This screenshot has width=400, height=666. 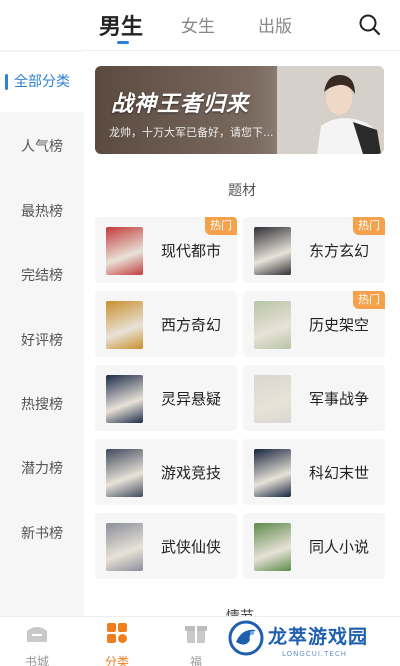 What do you see at coordinates (314, 654) in the screenshot?
I see `logo-subtext: LONGCUI.TECH` at bounding box center [314, 654].